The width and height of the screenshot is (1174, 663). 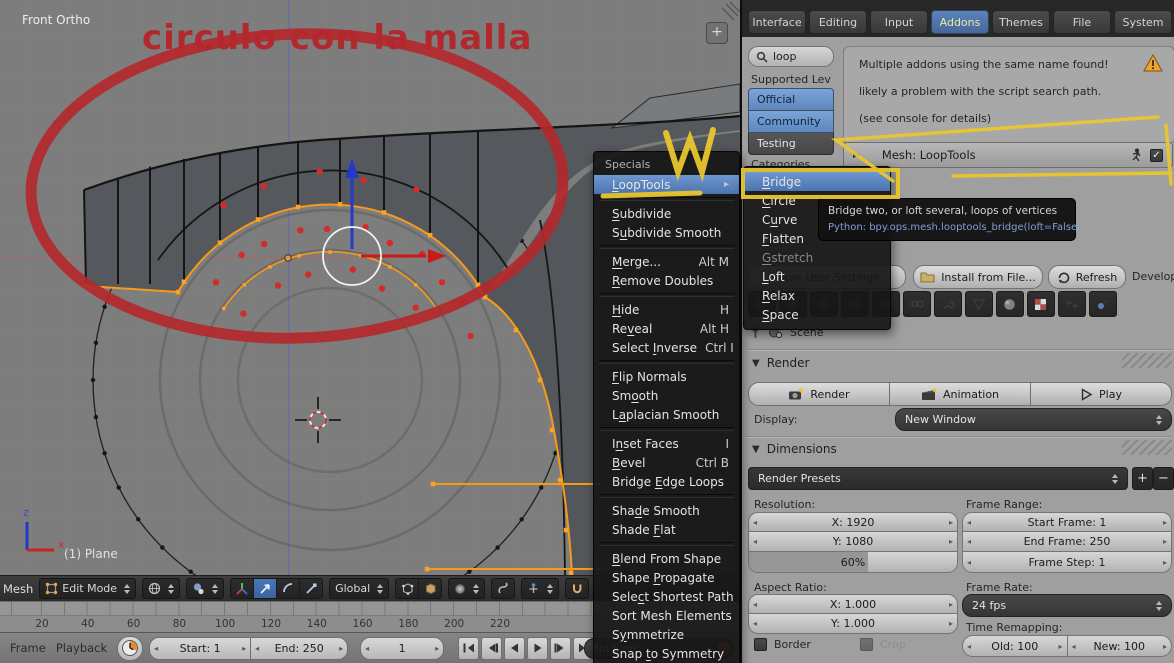 What do you see at coordinates (717, 33) in the screenshot?
I see `expand-properties-region-button: +` at bounding box center [717, 33].